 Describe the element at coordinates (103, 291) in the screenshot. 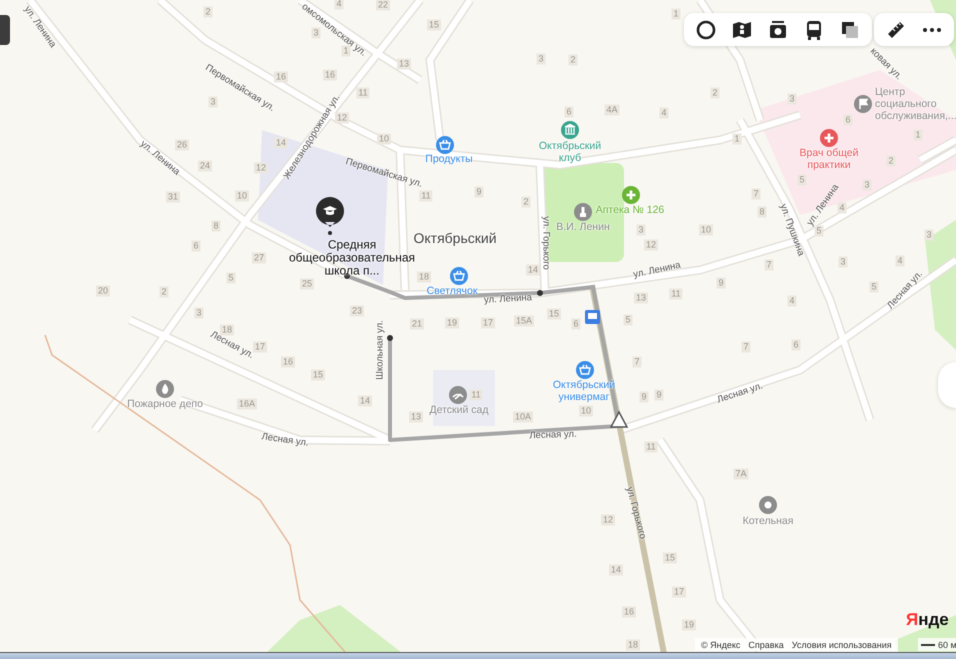

I see `house-number: 20` at that location.